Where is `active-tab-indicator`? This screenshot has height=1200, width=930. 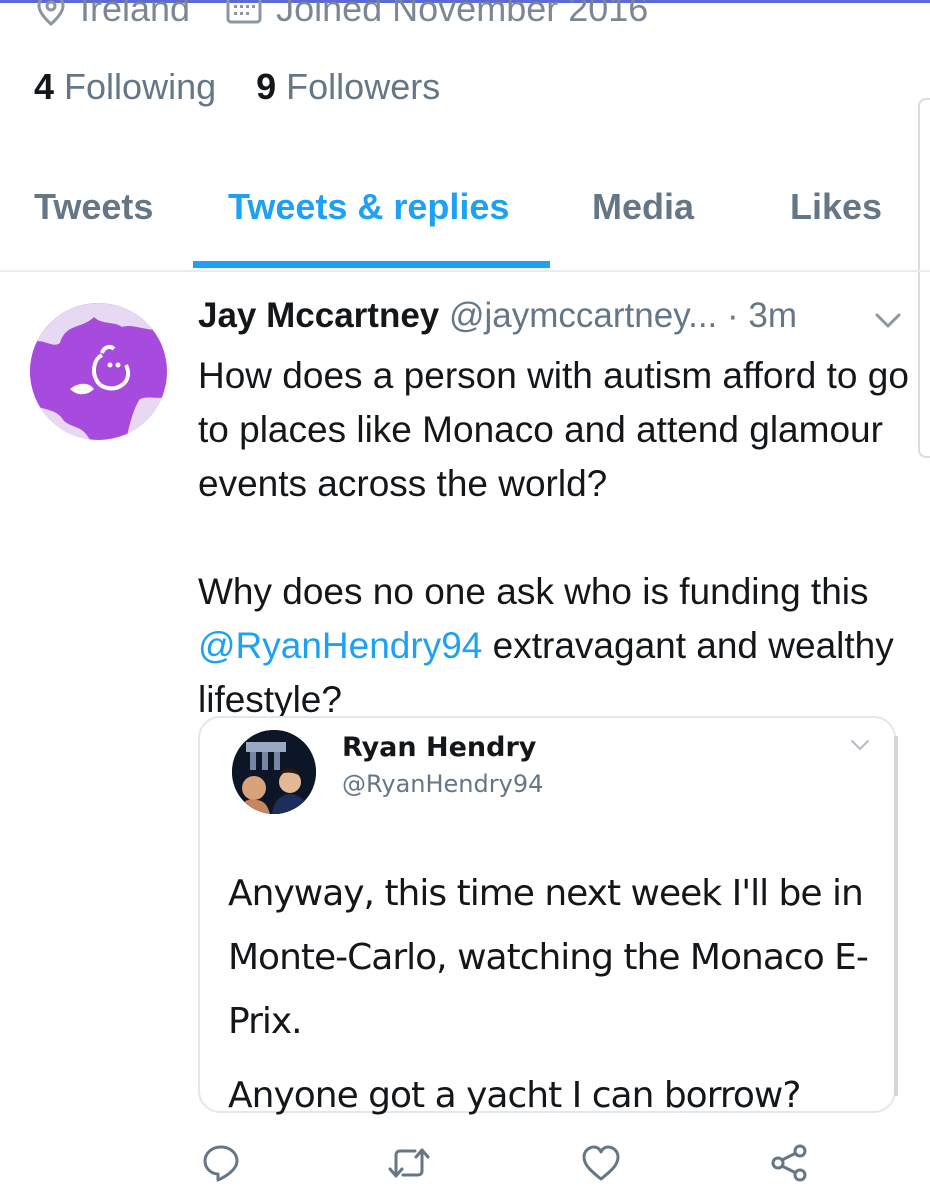 active-tab-indicator is located at coordinates (371, 264).